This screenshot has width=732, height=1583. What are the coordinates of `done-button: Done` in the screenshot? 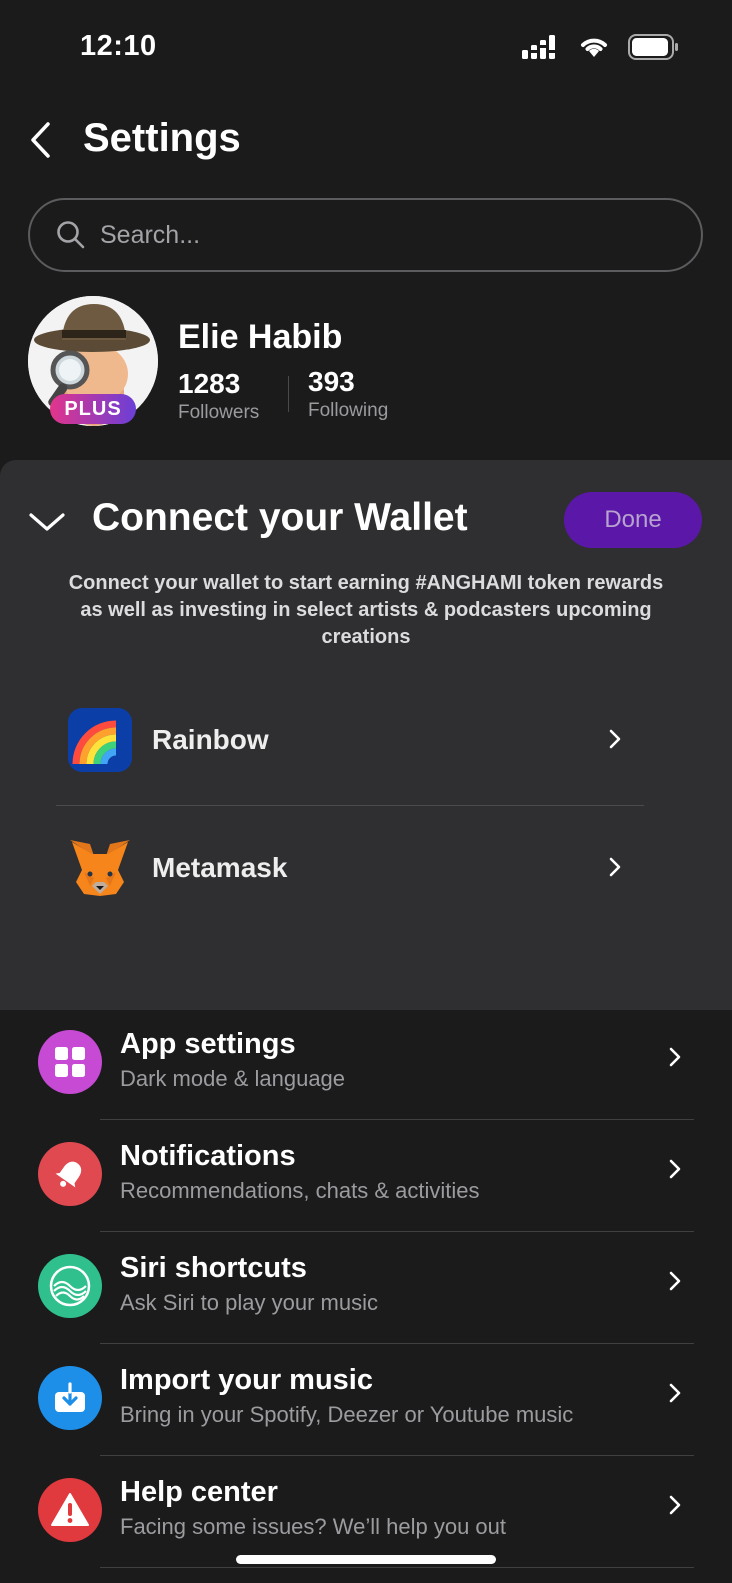 It's located at (633, 520).